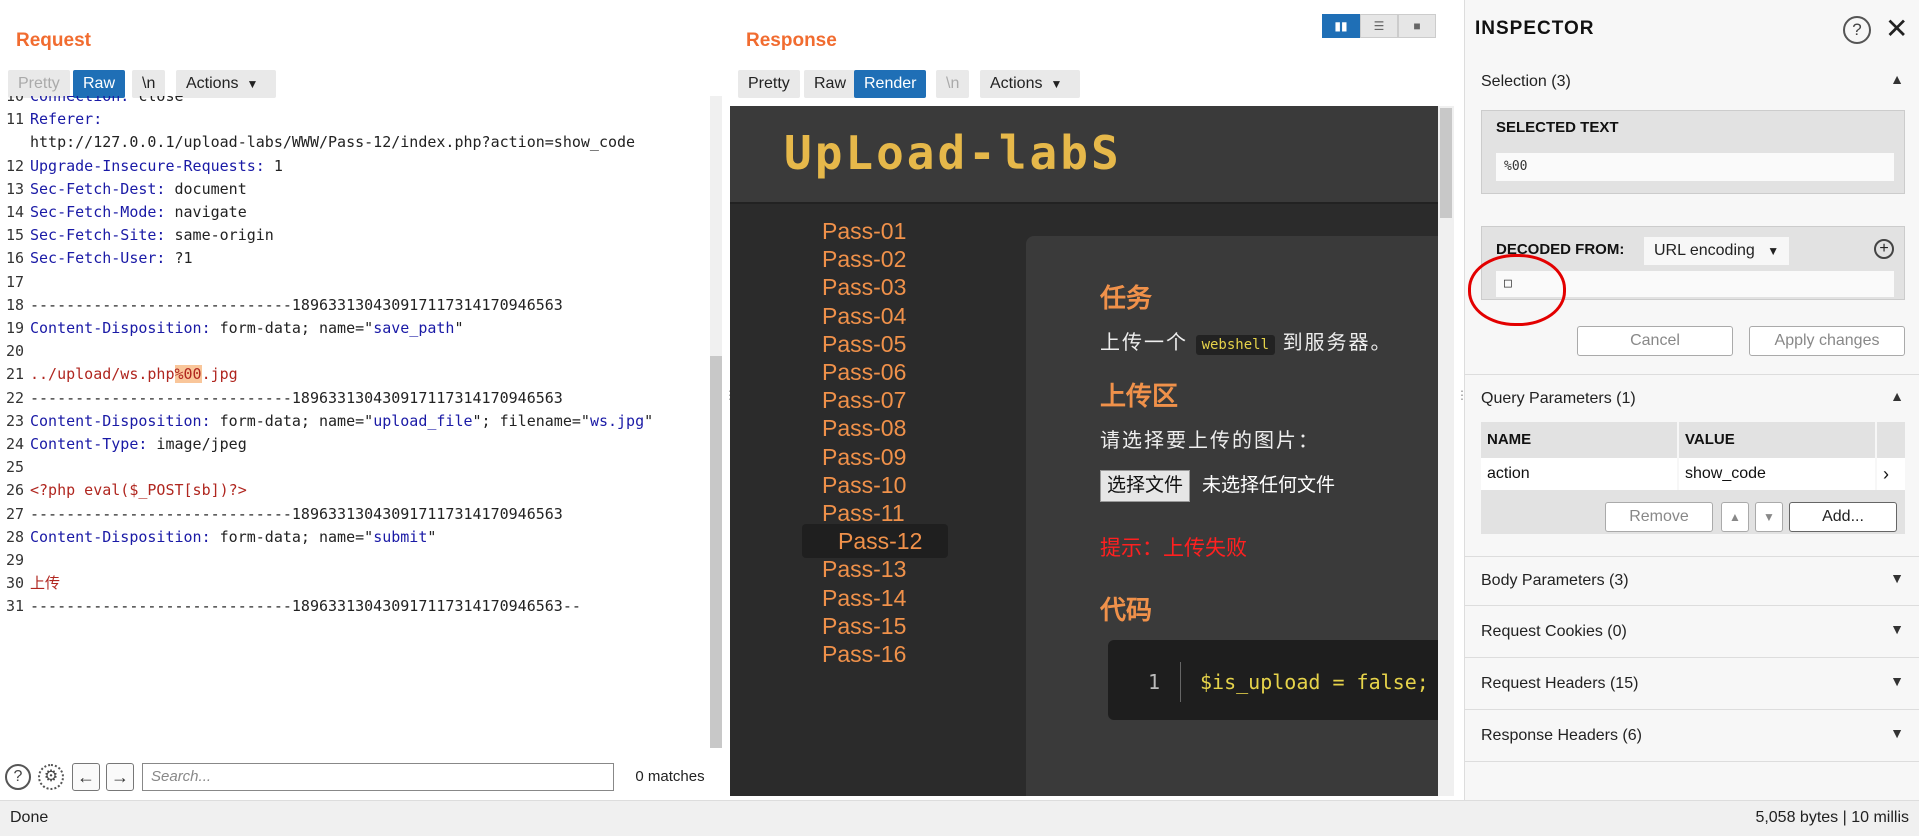  What do you see at coordinates (15, 490) in the screenshot?
I see `line-number: 26` at bounding box center [15, 490].